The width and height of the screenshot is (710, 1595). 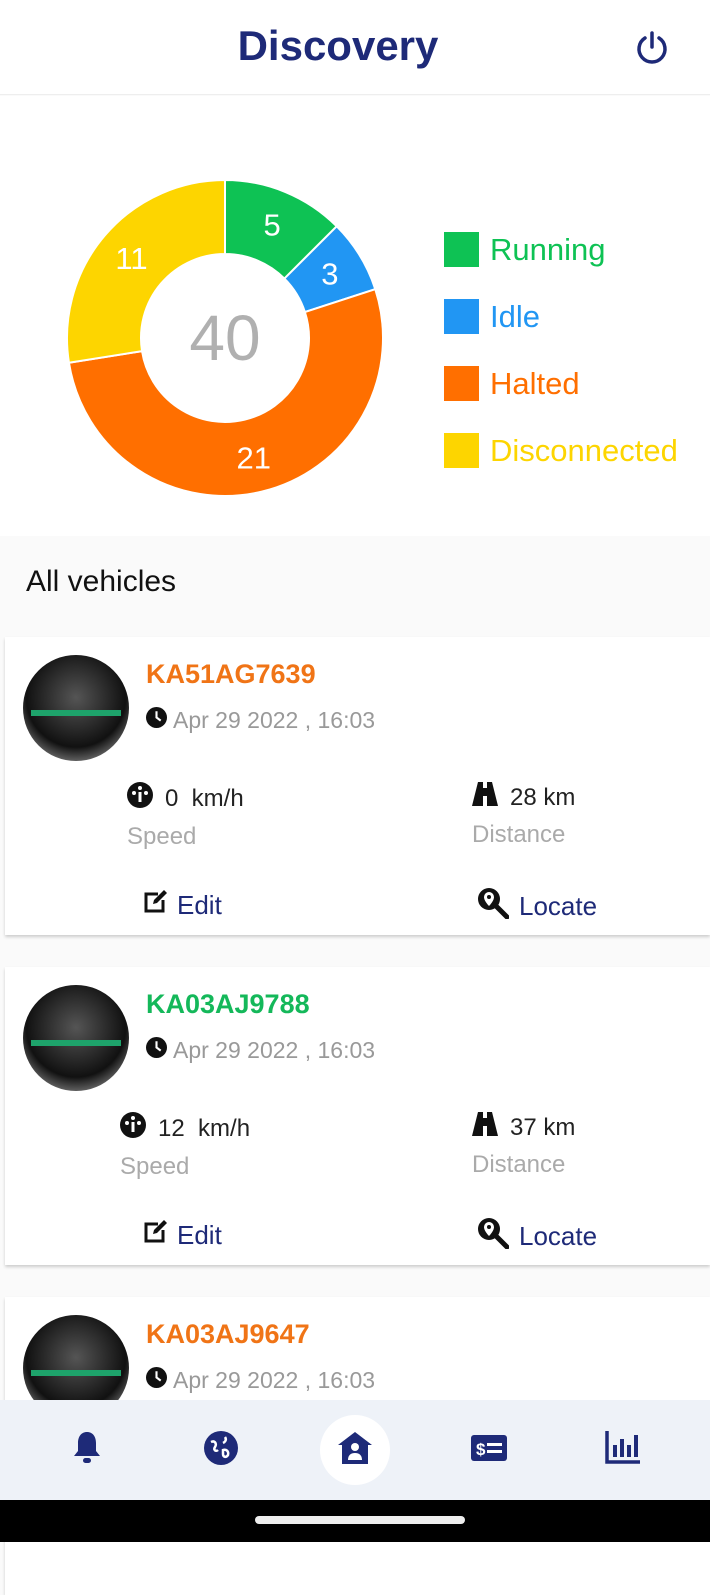 What do you see at coordinates (204, 1128) in the screenshot?
I see `speed-value: 12 km/h` at bounding box center [204, 1128].